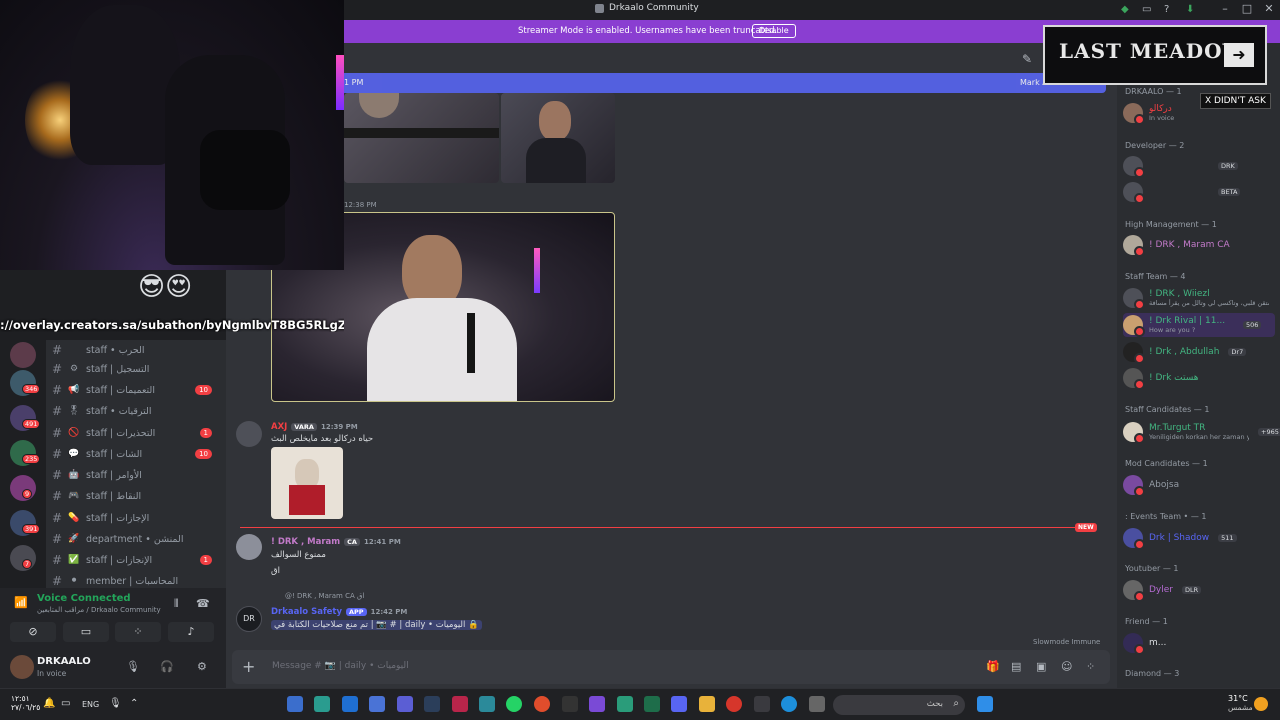  I want to click on member-item: BETA, so click(1199, 192).